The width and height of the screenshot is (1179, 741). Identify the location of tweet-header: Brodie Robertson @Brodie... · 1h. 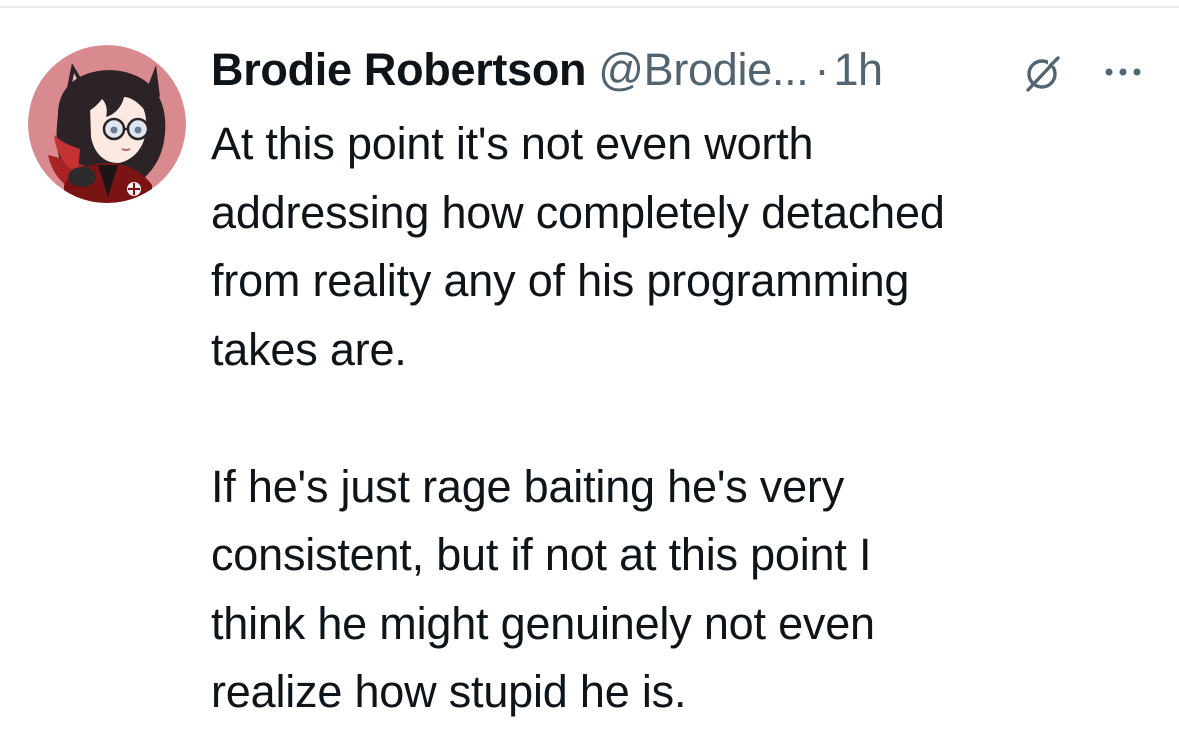
(547, 70).